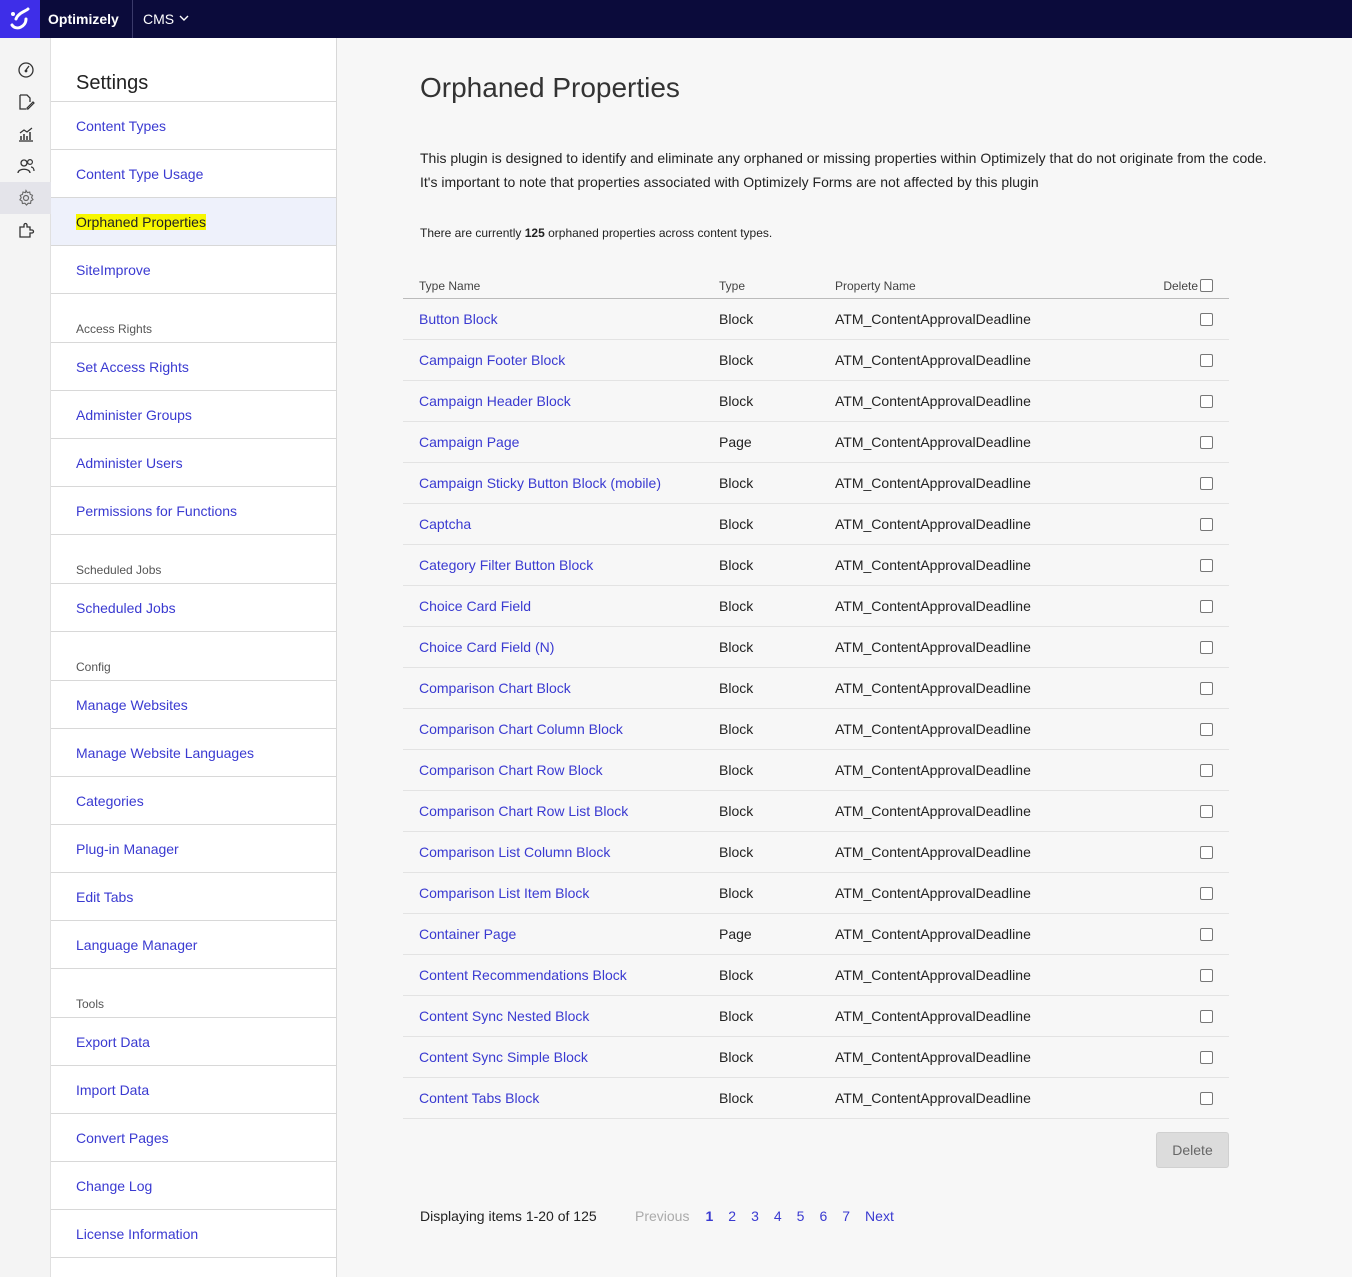  Describe the element at coordinates (193, 1138) in the screenshot. I see `sidebar-item-convert-pages: Convert Pages` at that location.